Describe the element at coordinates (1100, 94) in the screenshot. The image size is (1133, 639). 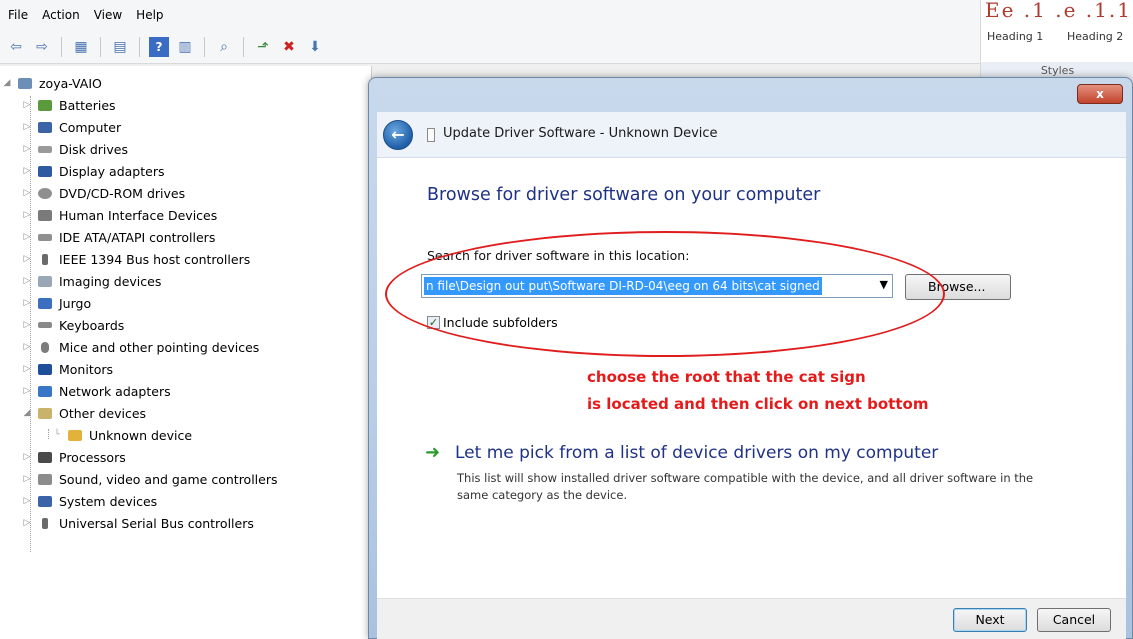
I see `close-button: x` at that location.